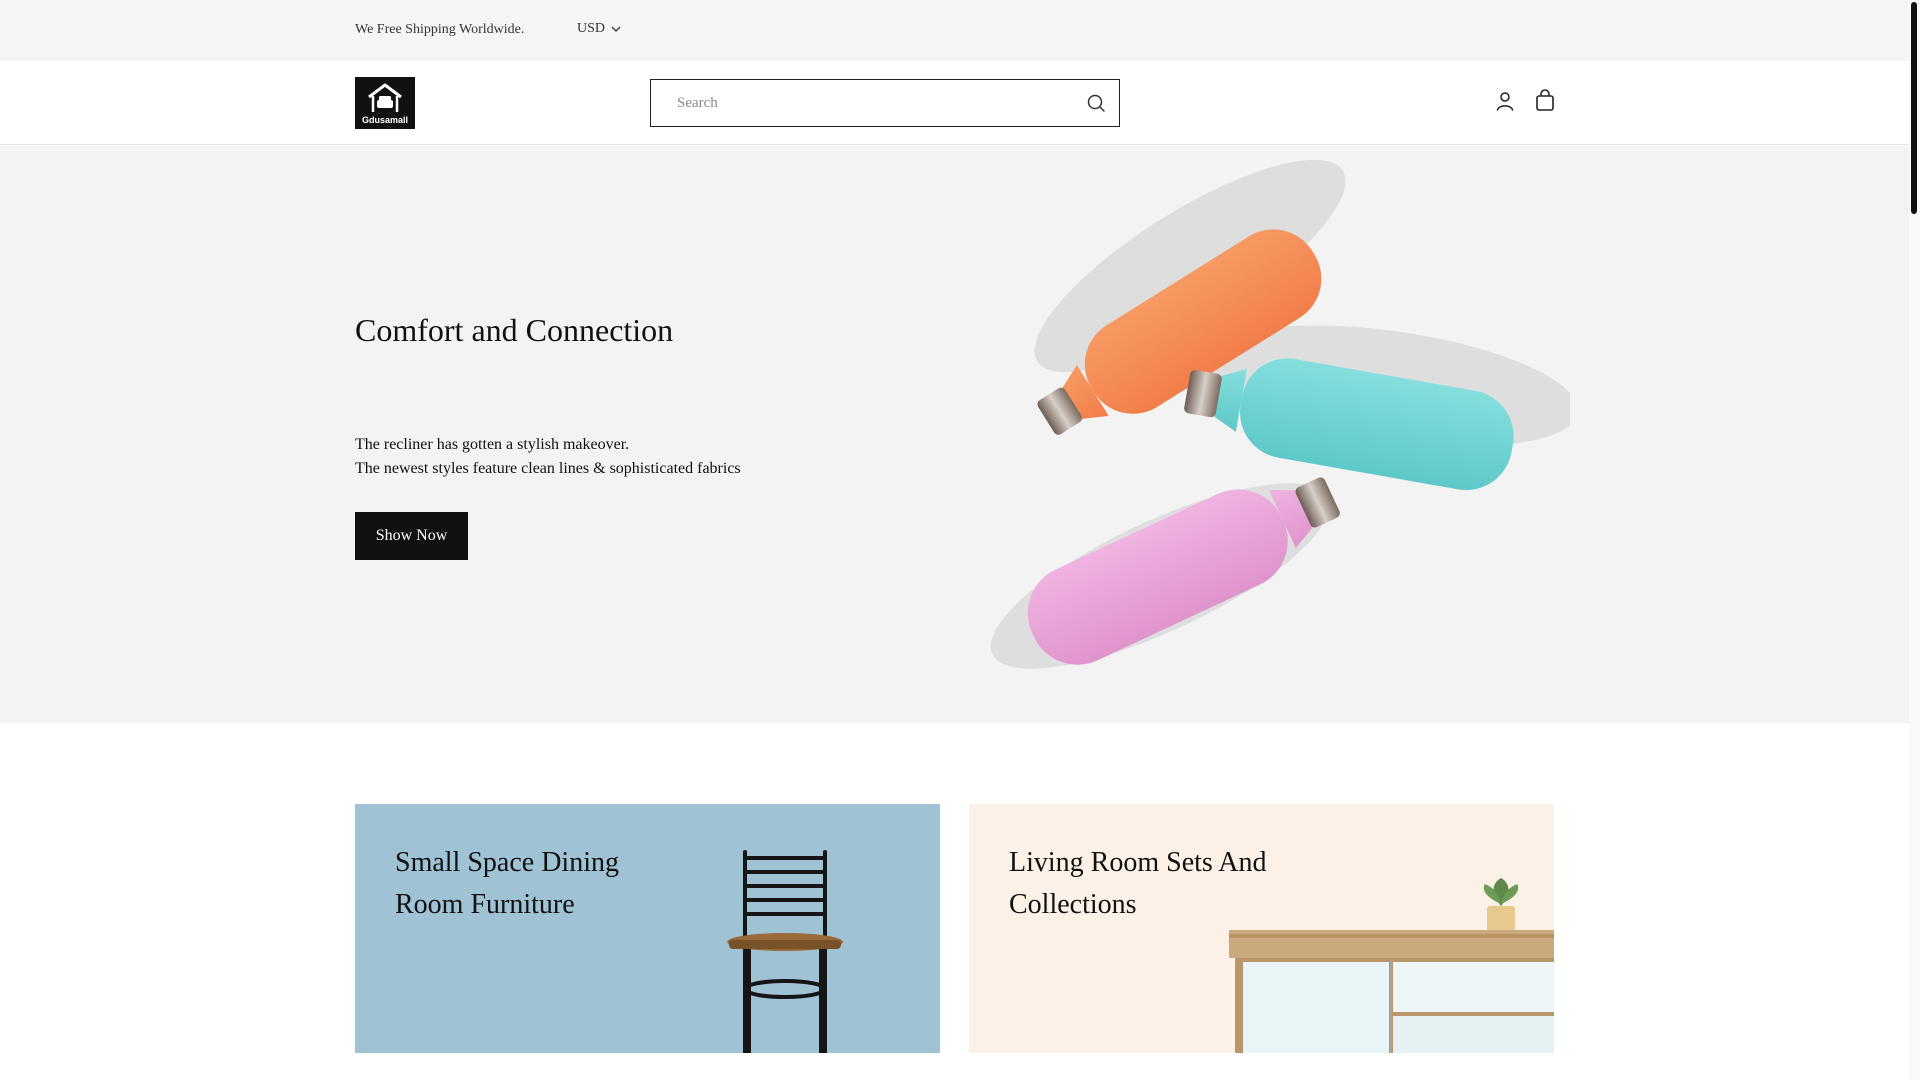 The image size is (1920, 1080). Describe the element at coordinates (514, 330) in the screenshot. I see `hero-title: Comfort and Connection` at that location.